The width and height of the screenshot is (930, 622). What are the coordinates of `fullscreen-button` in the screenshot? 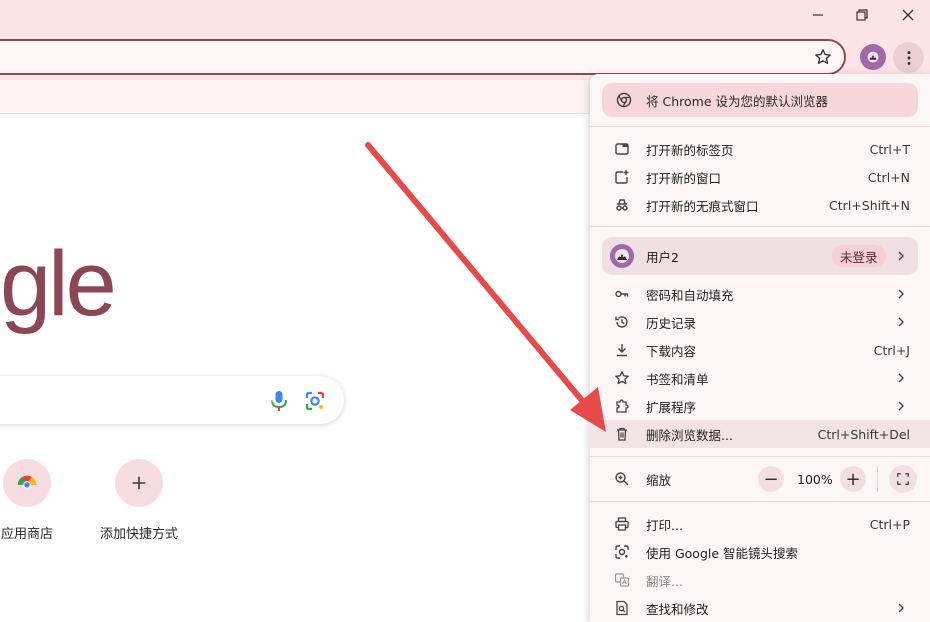 It's located at (903, 479).